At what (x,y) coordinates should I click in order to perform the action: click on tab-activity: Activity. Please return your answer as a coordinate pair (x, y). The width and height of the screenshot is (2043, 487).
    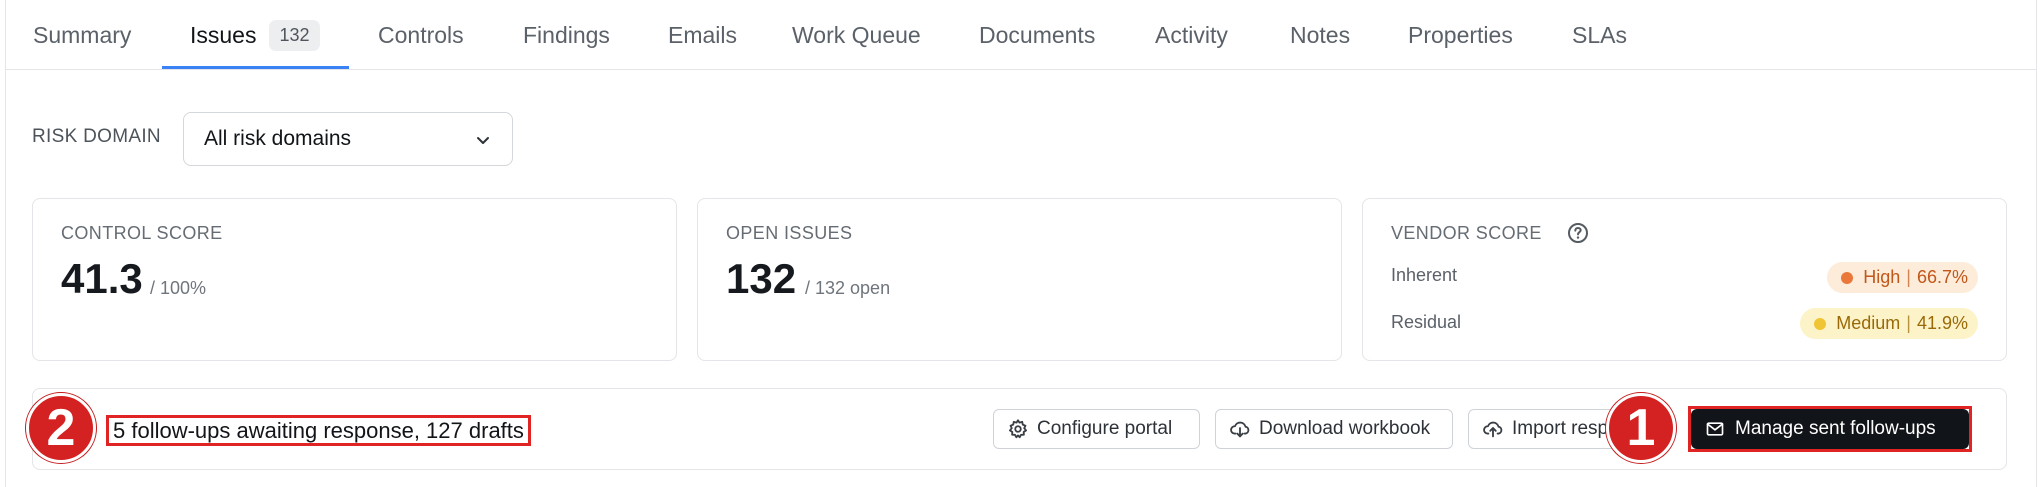
    Looking at the image, I should click on (1191, 35).